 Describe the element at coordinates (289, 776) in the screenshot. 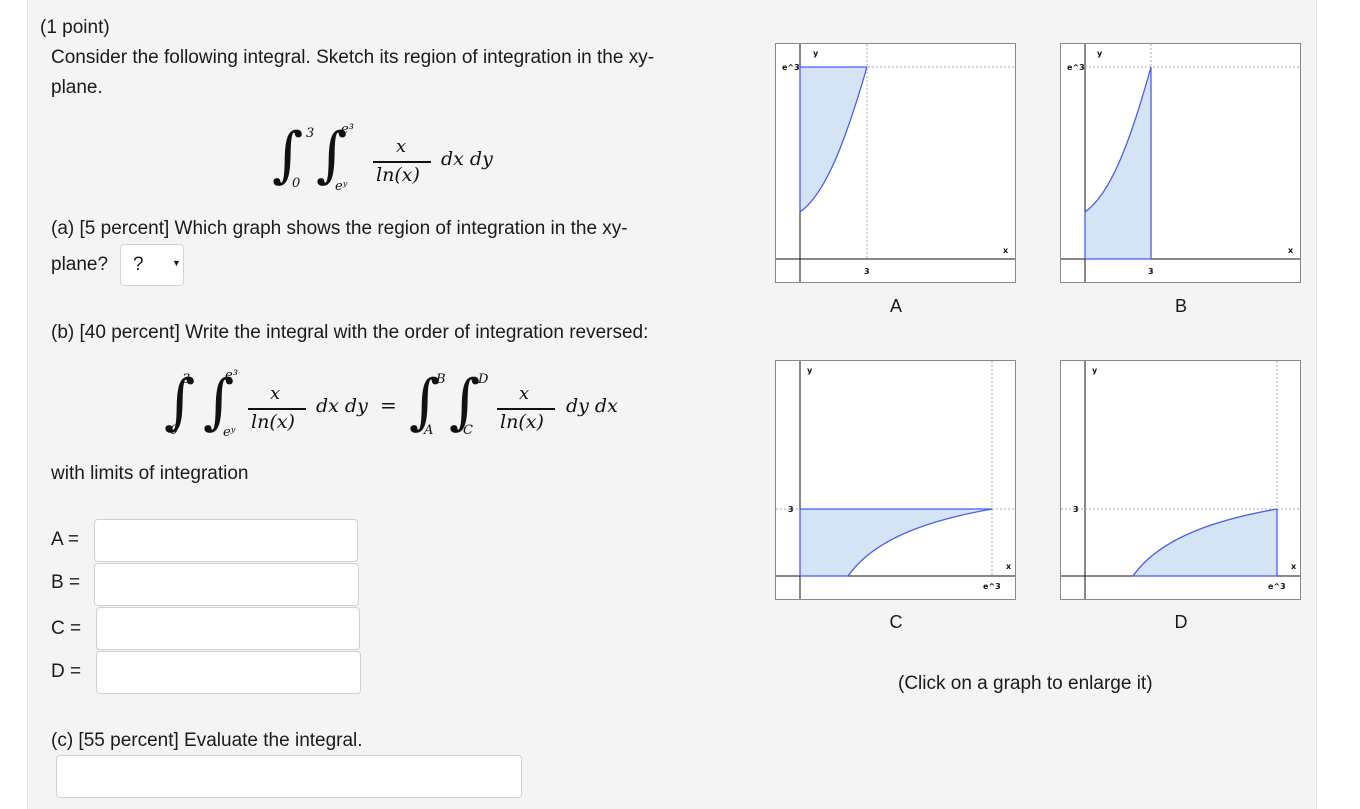

I see `evaluate-input` at that location.